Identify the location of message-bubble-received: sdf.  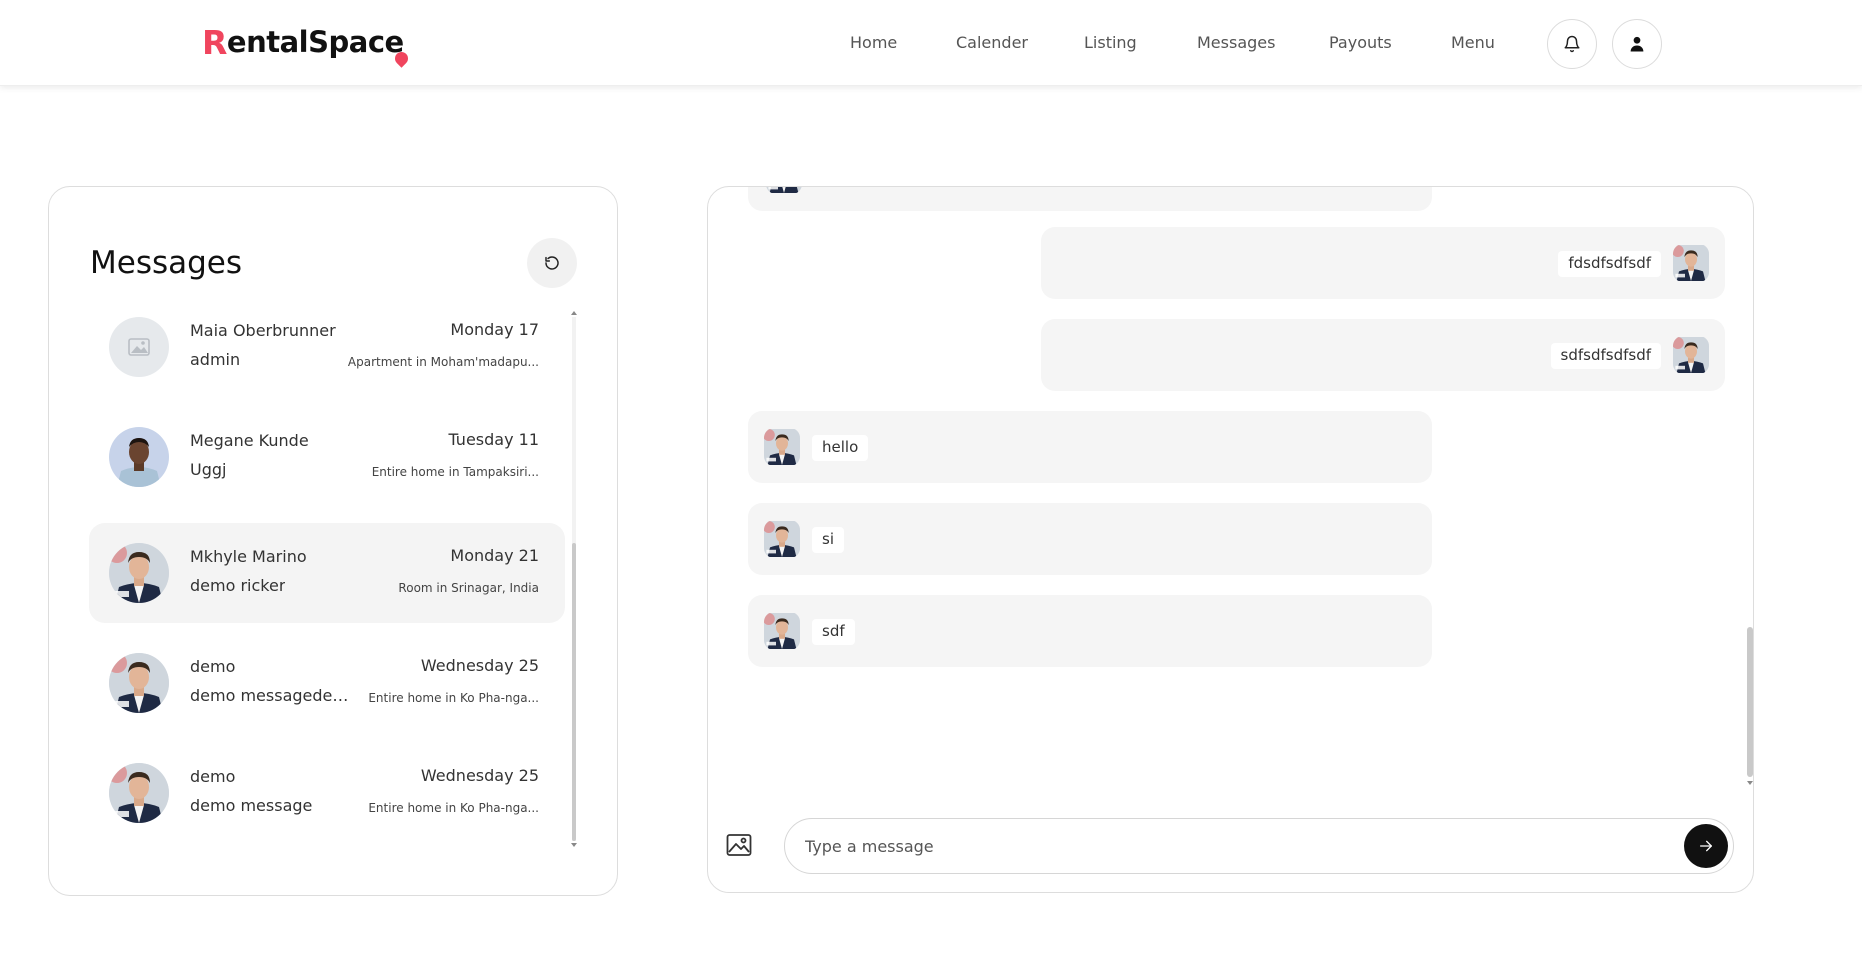
(1090, 631).